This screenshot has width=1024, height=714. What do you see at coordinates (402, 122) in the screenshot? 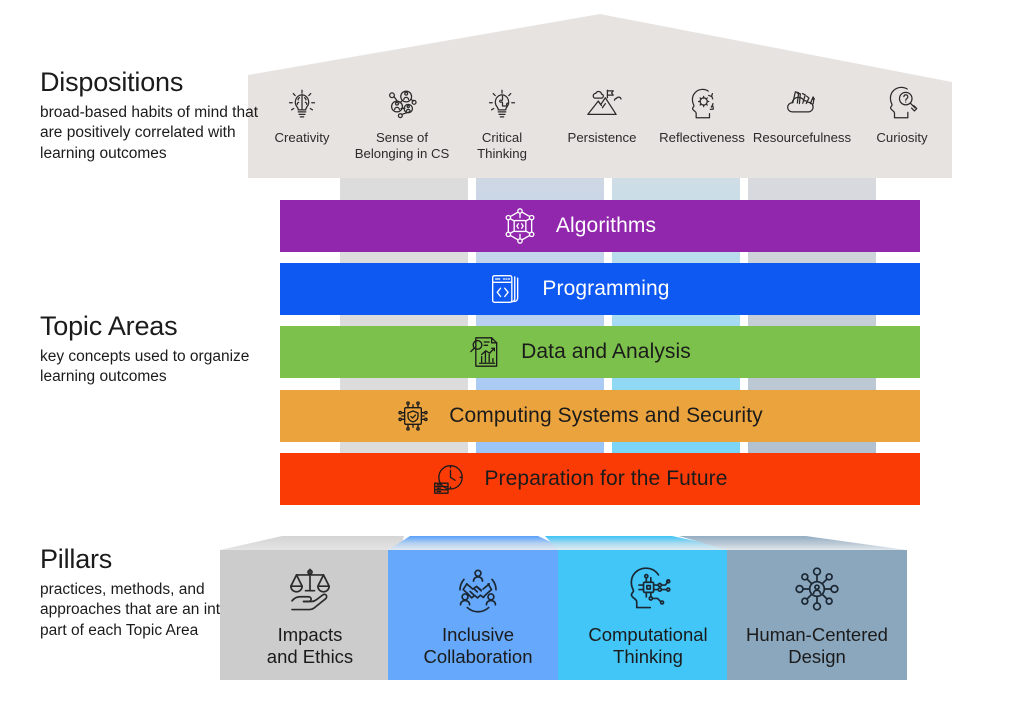
I see `disposition-item-sense-of-belonging: Sense of Belonging in CS` at bounding box center [402, 122].